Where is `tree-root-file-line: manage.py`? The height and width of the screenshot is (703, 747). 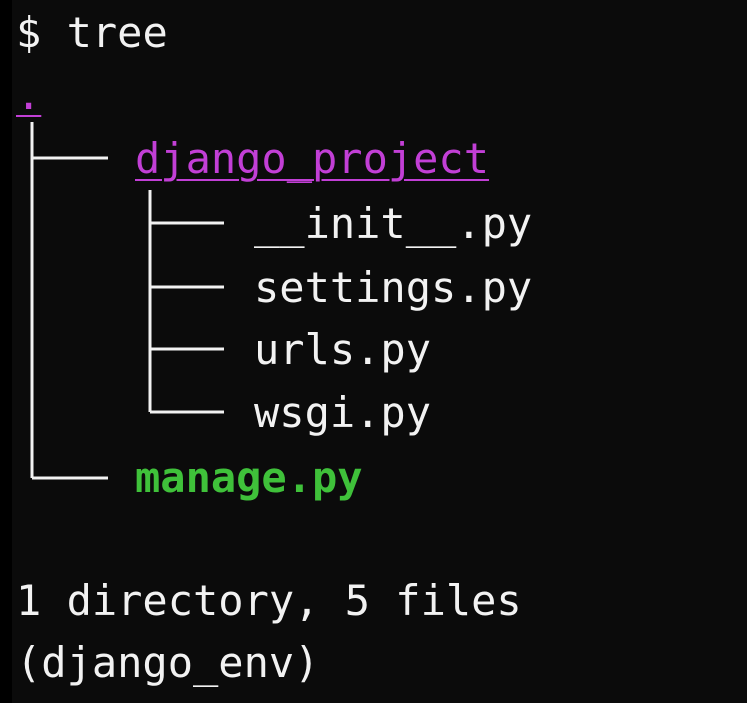 tree-root-file-line: manage.py is located at coordinates (249, 478).